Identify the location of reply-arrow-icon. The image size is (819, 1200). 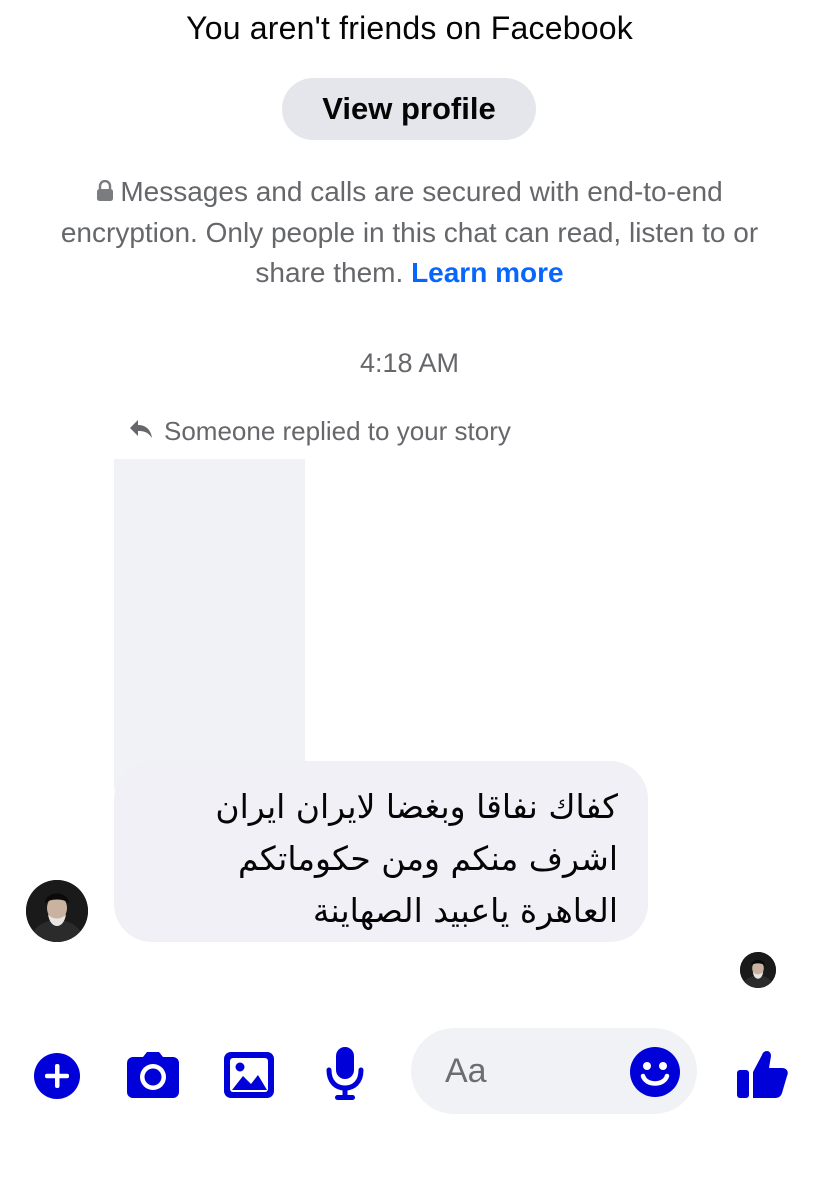
(141, 431).